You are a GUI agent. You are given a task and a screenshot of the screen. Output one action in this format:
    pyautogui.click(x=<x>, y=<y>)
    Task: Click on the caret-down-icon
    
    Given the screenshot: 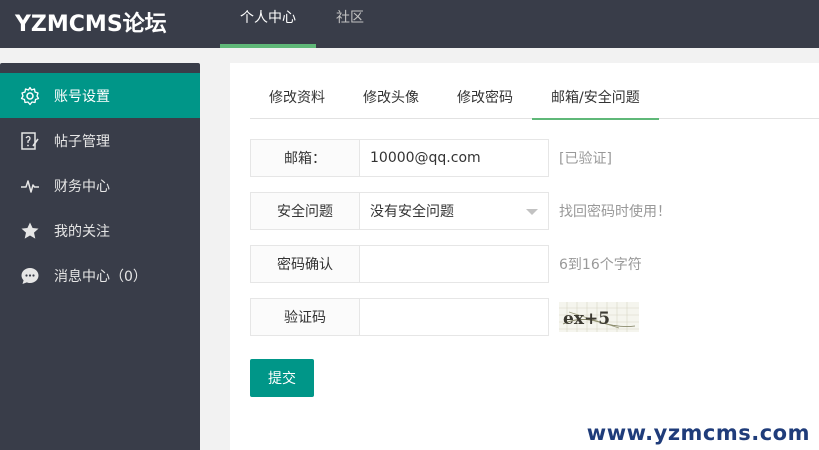 What is the action you would take?
    pyautogui.click(x=532, y=212)
    